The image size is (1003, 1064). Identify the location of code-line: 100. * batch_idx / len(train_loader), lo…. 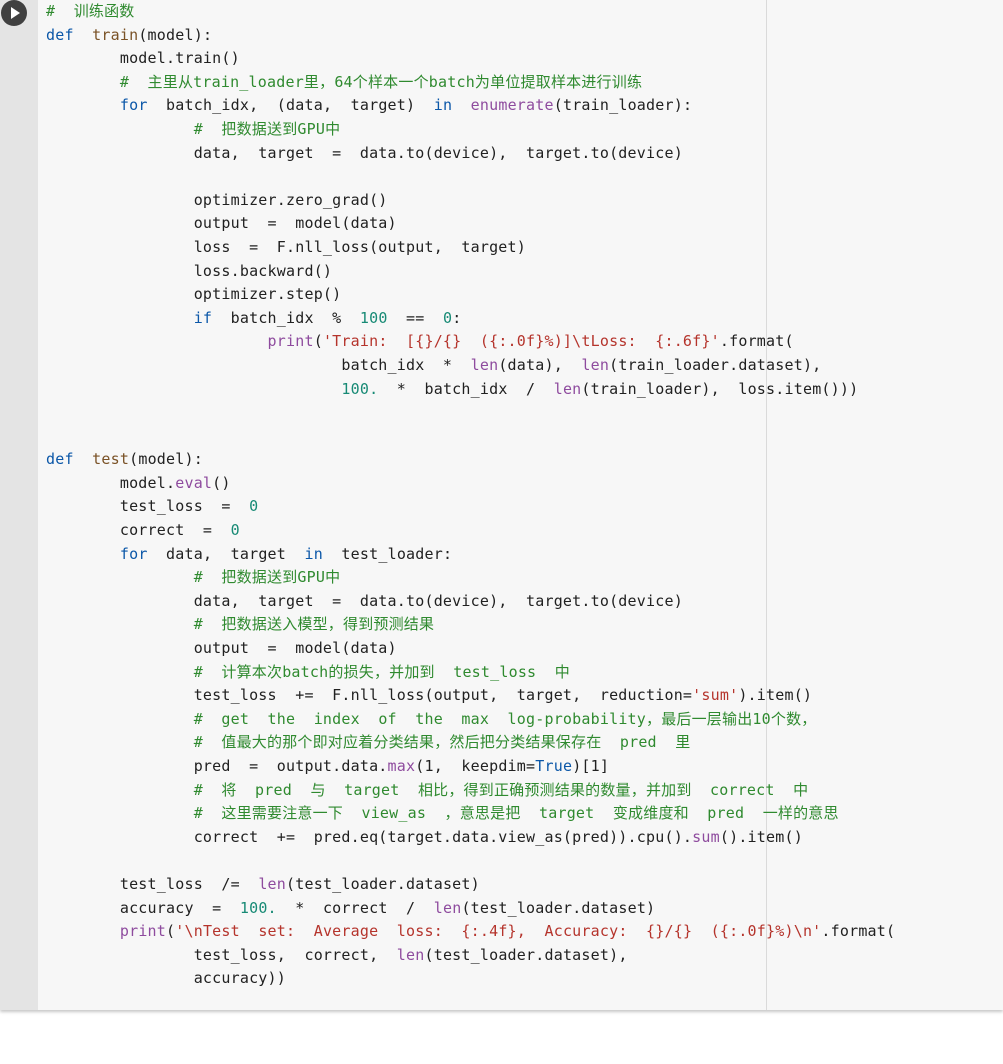
(524, 390).